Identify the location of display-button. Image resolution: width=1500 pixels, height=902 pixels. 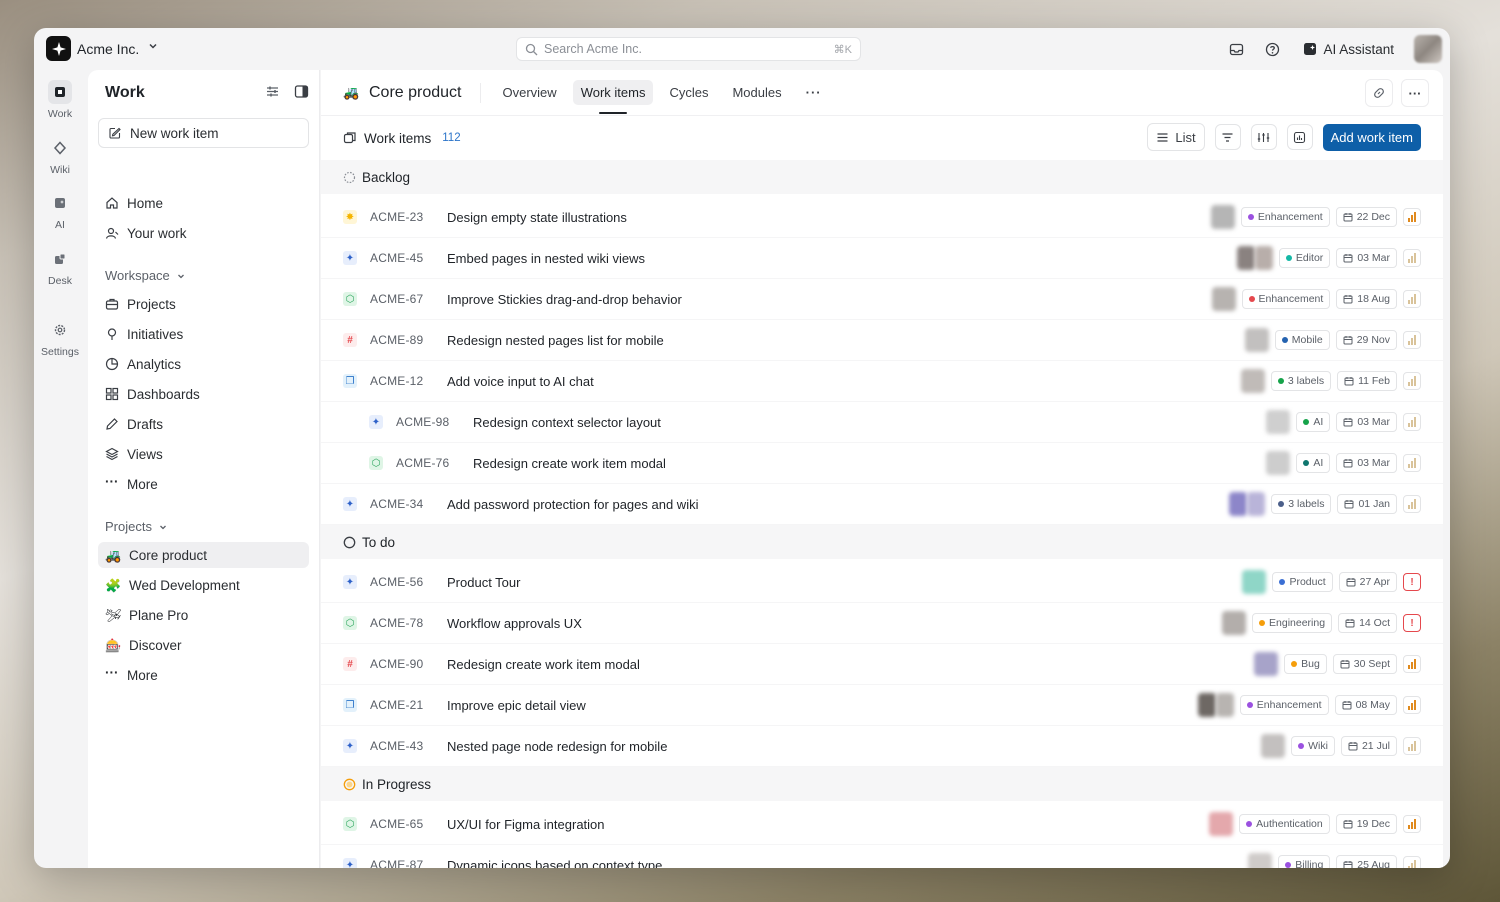
(1263, 137).